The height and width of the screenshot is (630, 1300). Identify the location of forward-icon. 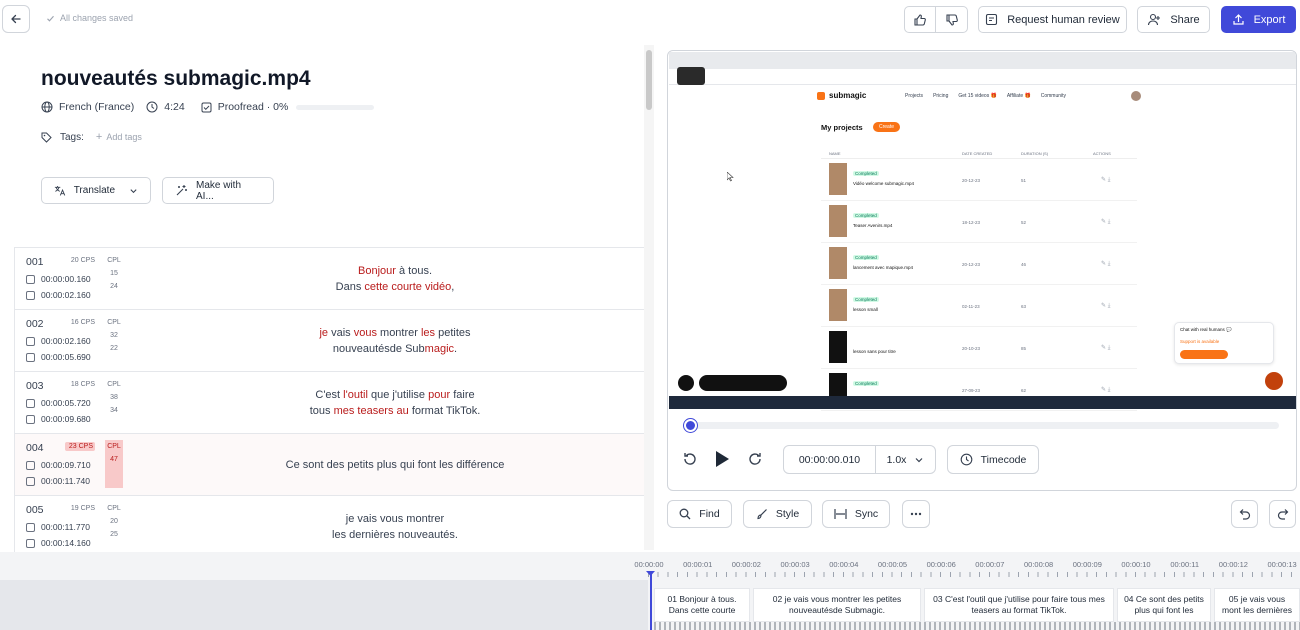
(755, 459).